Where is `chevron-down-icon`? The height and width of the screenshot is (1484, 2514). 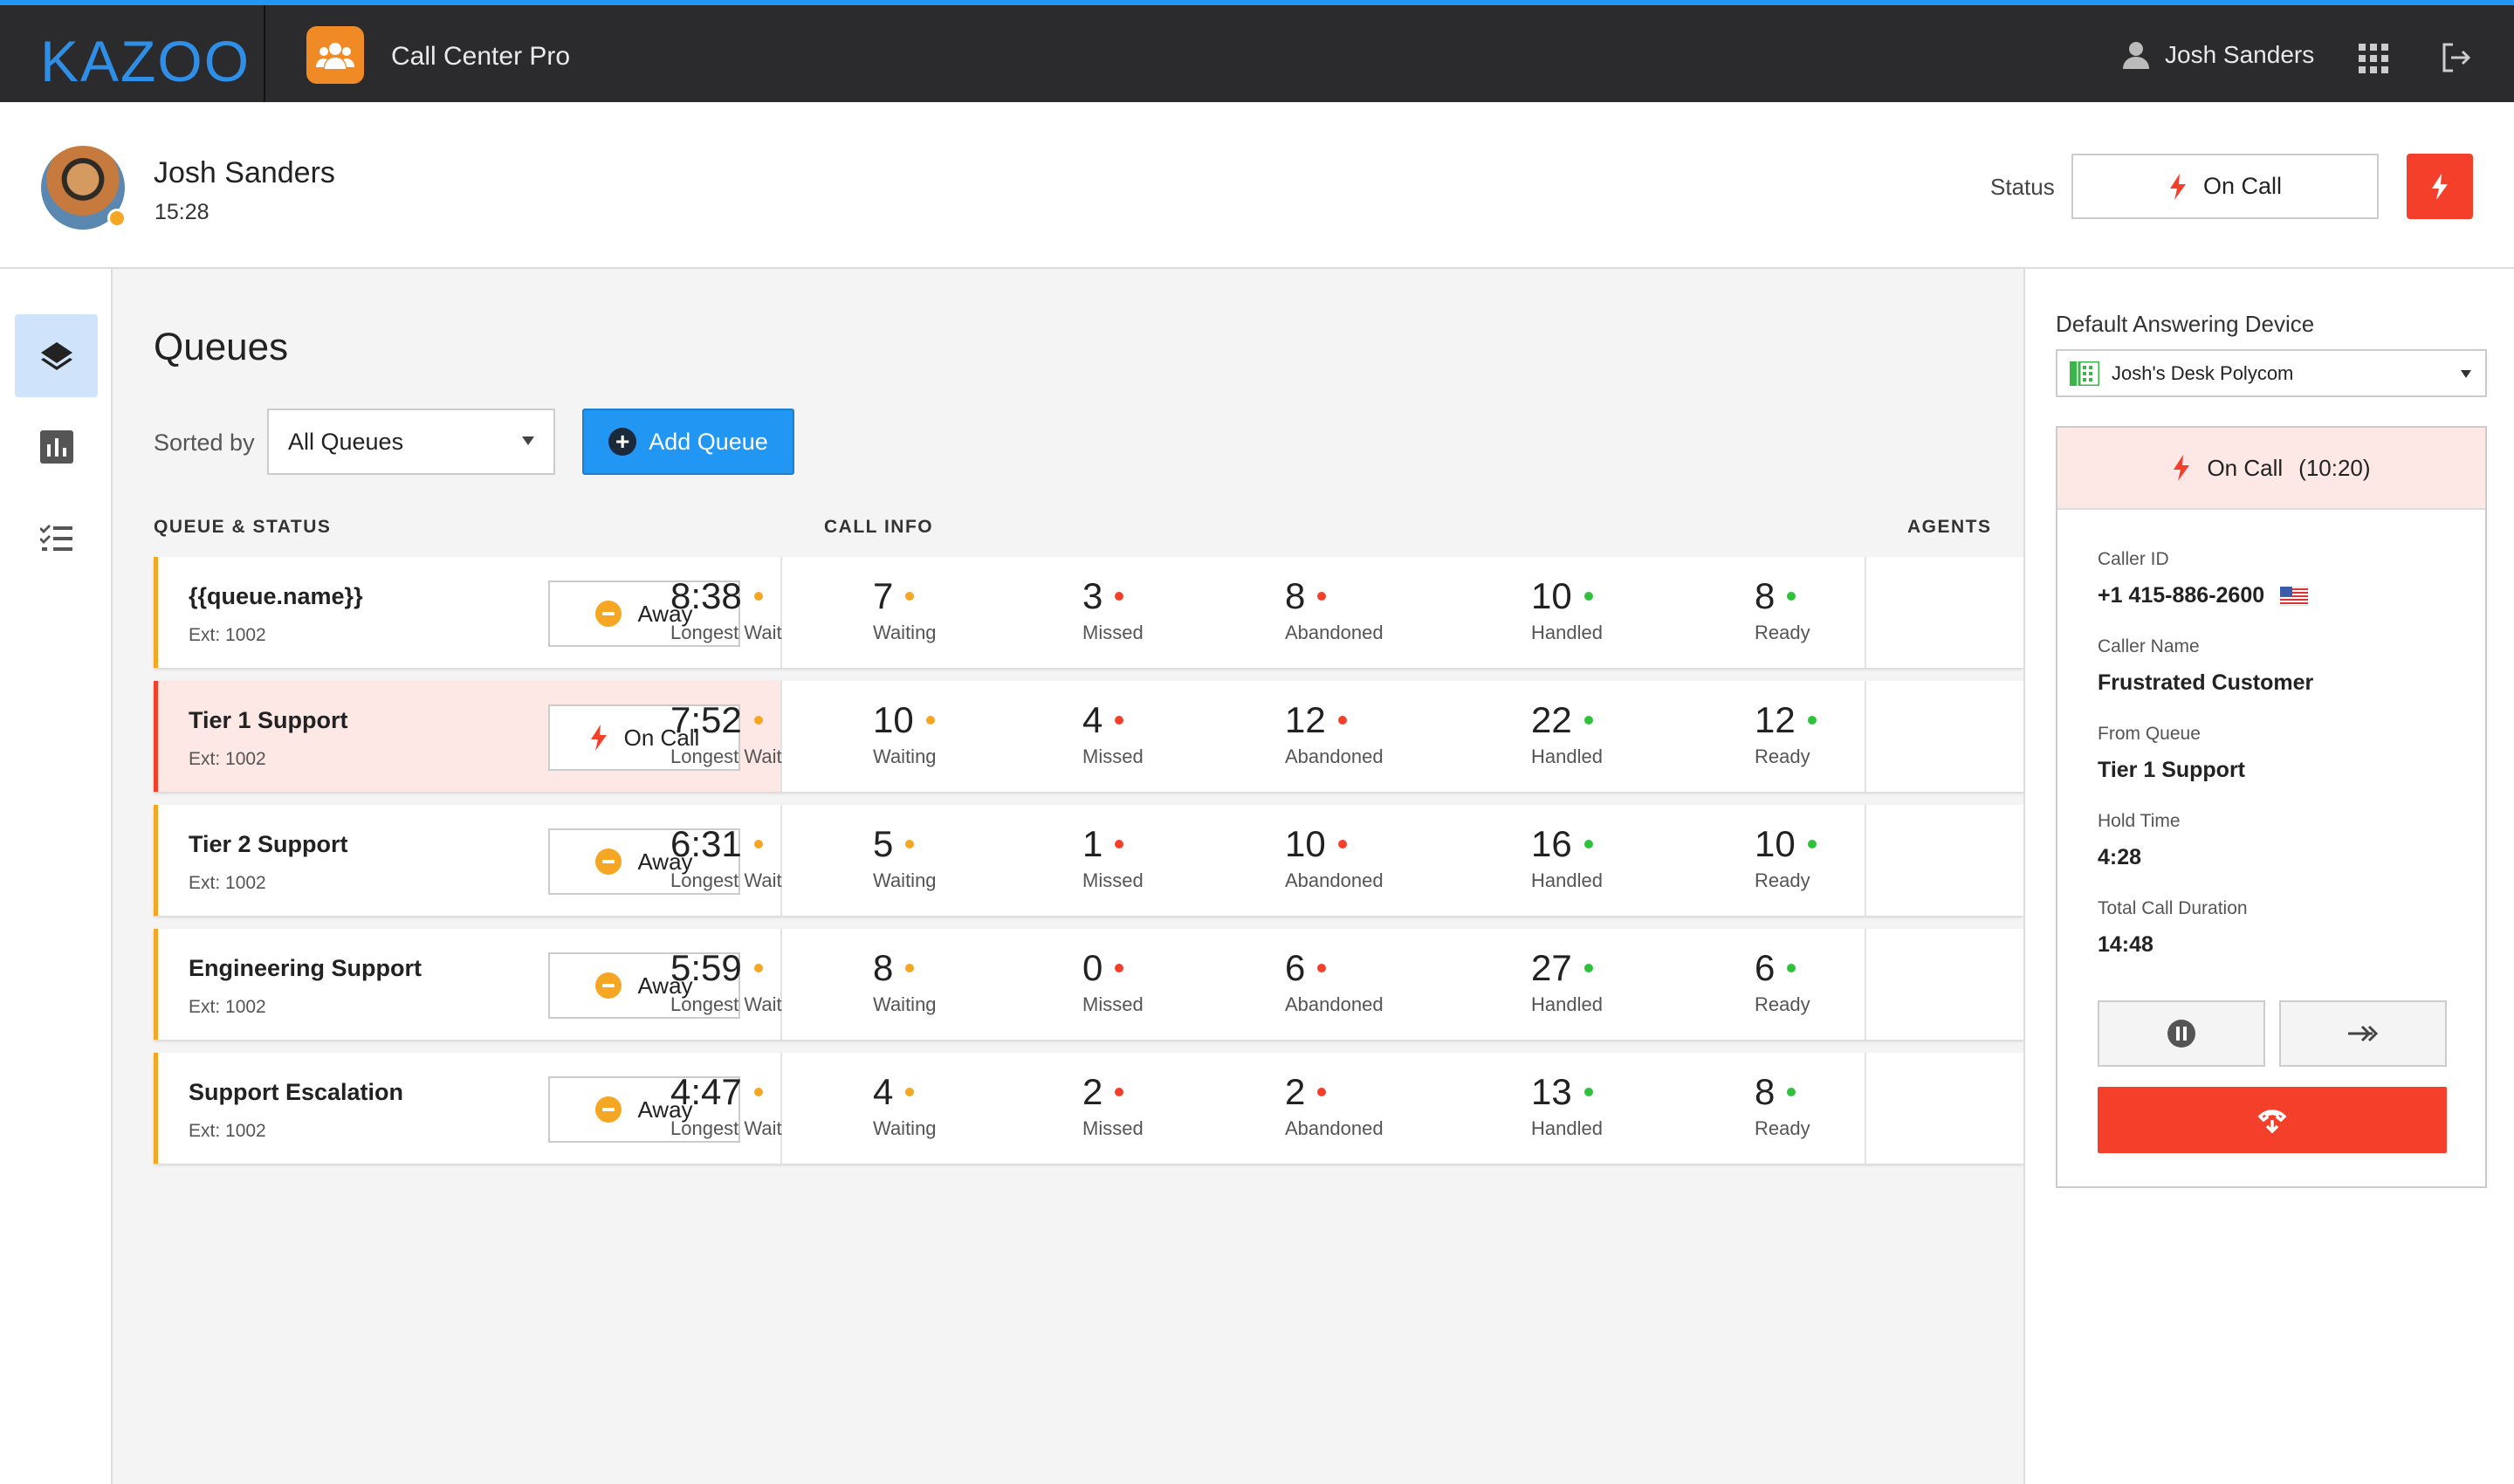 chevron-down-icon is located at coordinates (528, 441).